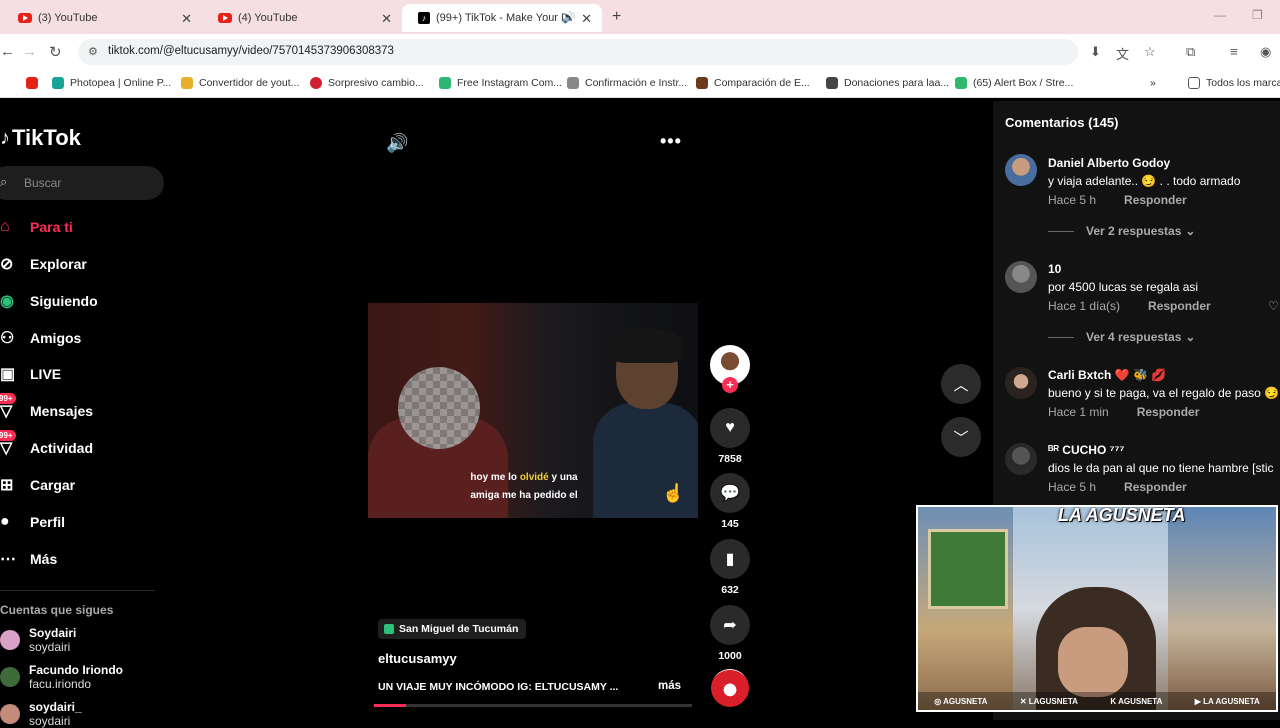 The height and width of the screenshot is (728, 1280). Describe the element at coordinates (730, 559) in the screenshot. I see `save-button: ▮` at that location.